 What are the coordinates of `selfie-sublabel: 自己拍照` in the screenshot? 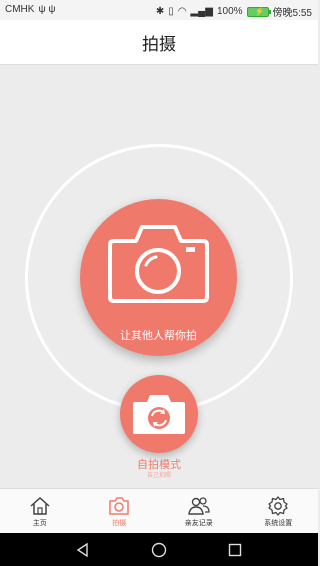 It's located at (158, 475).